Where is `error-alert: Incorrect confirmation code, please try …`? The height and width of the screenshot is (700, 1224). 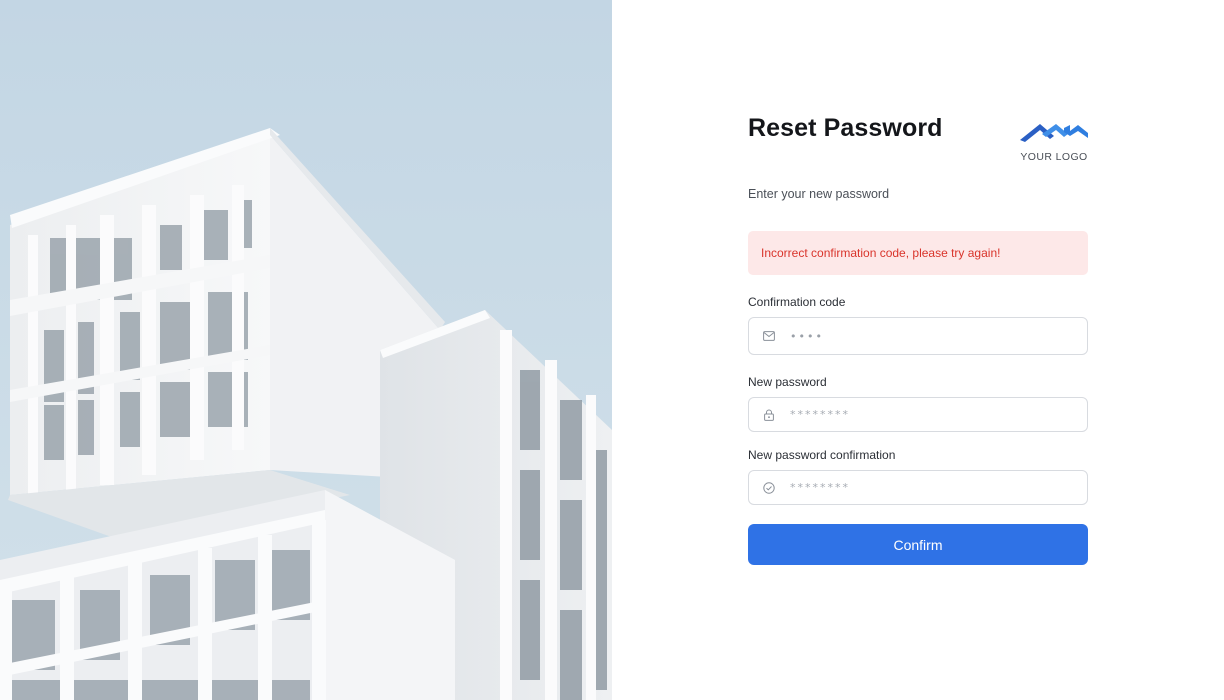
error-alert: Incorrect confirmation code, please try … is located at coordinates (918, 253).